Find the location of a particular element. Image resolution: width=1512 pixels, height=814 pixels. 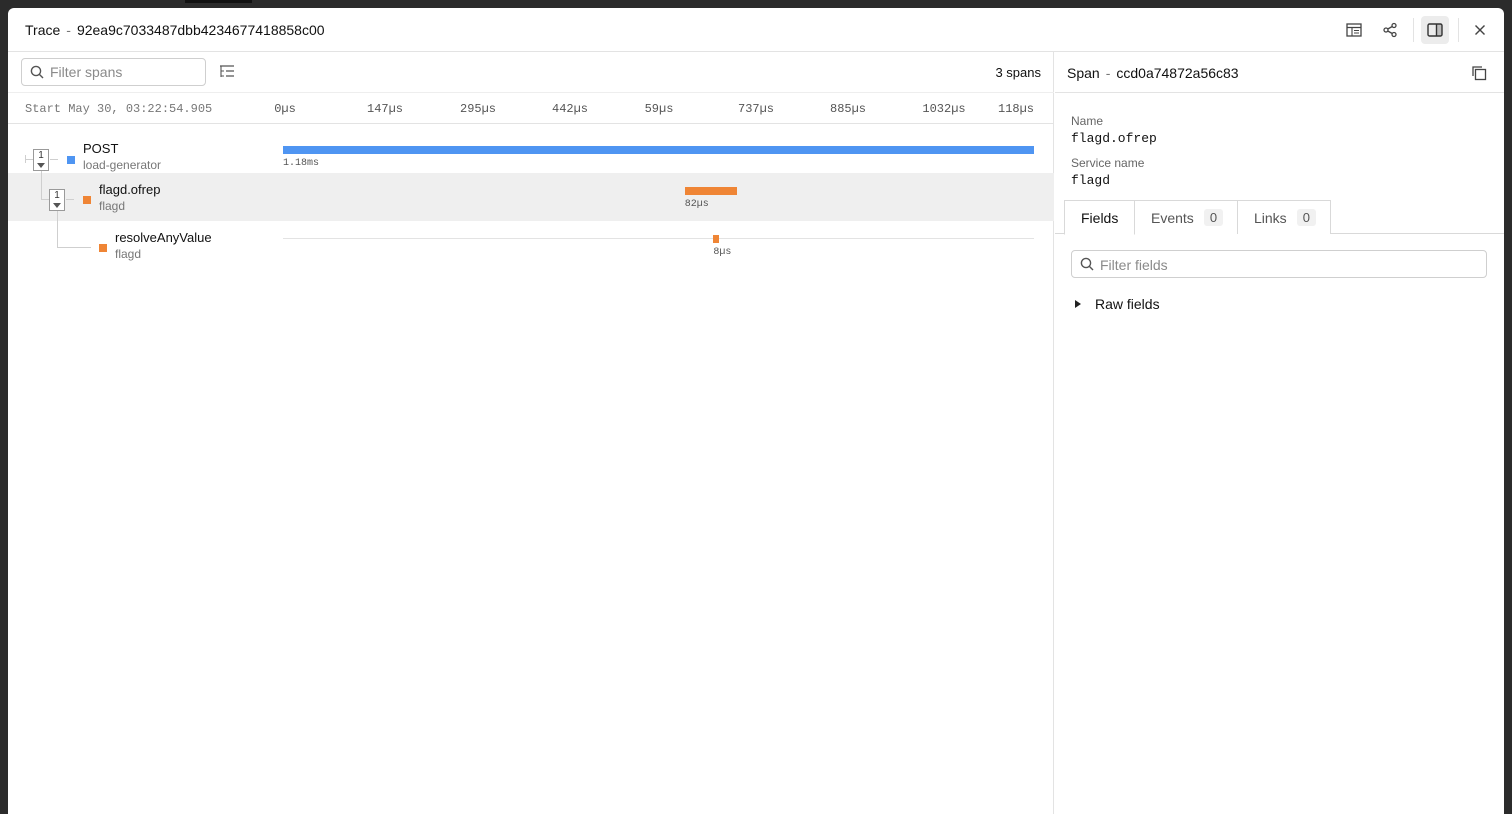

span-track is located at coordinates (658, 238).